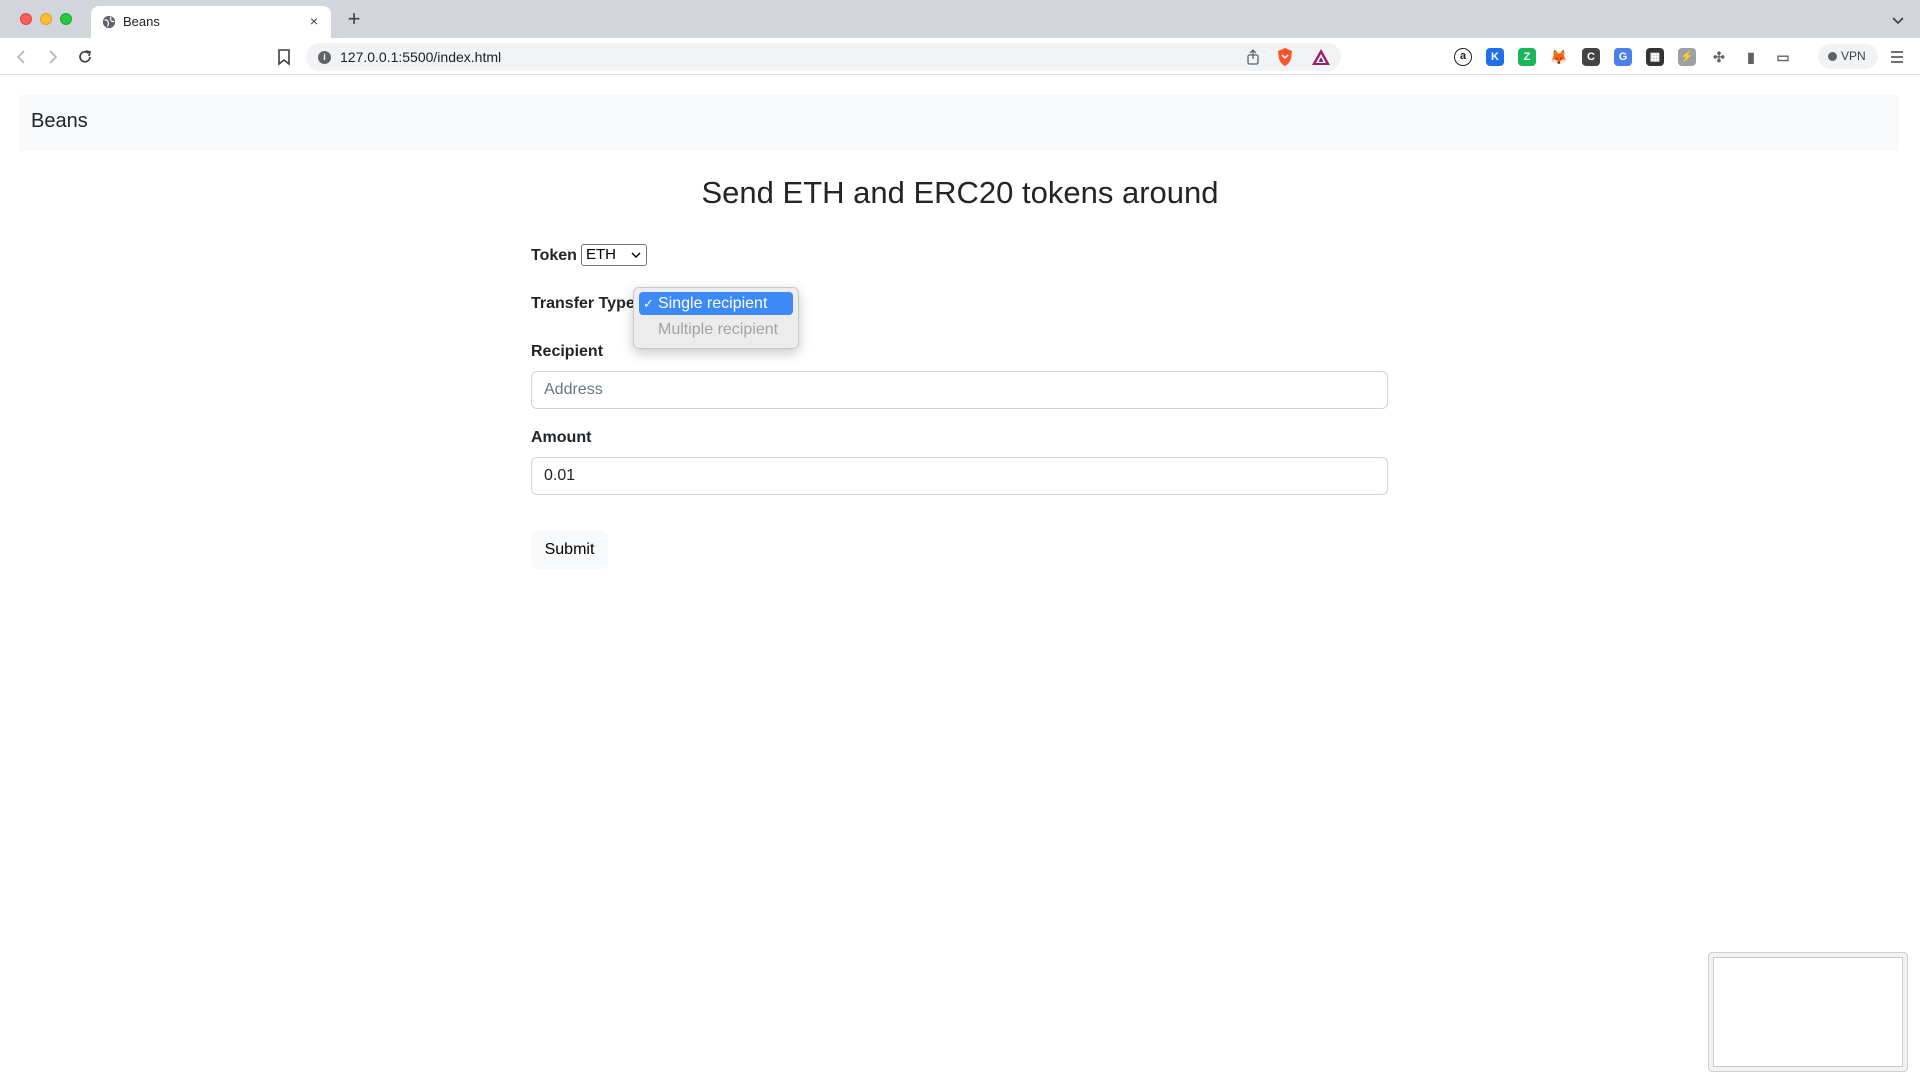  What do you see at coordinates (1495, 57) in the screenshot?
I see `k-extension-icon: K` at bounding box center [1495, 57].